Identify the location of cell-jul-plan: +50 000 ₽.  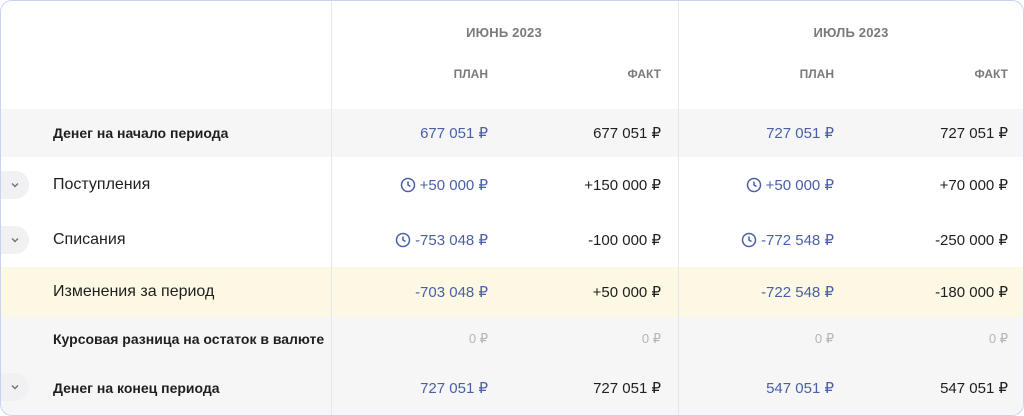
(749, 185).